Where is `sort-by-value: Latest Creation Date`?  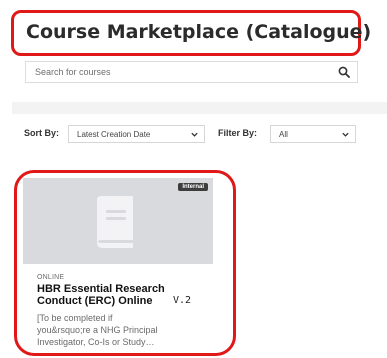
sort-by-value: Latest Creation Date is located at coordinates (114, 134).